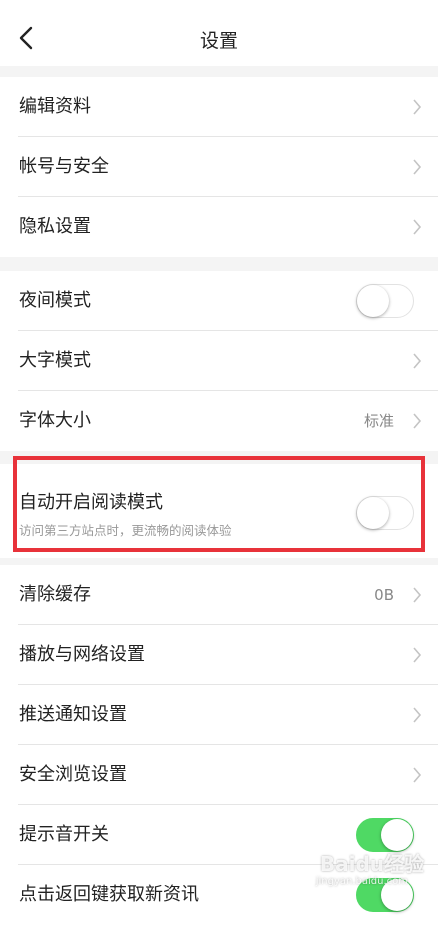  I want to click on setting-privacy: 隐私设置, so click(219, 227).